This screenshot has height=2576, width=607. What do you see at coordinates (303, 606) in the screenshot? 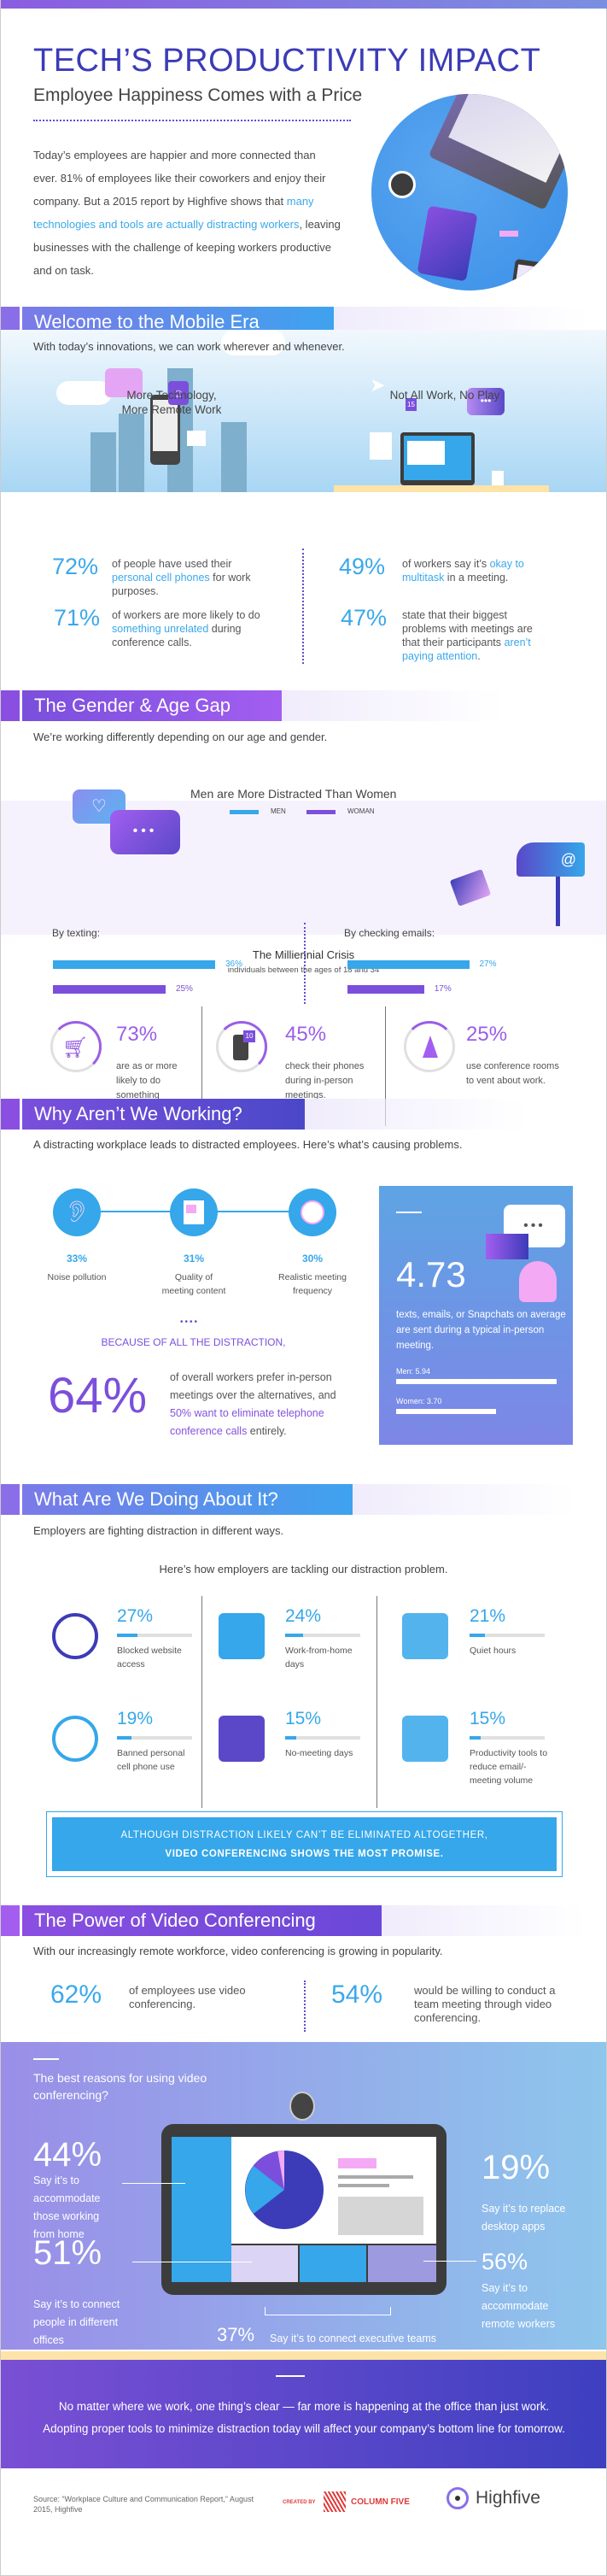
I see `dotted-separator` at bounding box center [303, 606].